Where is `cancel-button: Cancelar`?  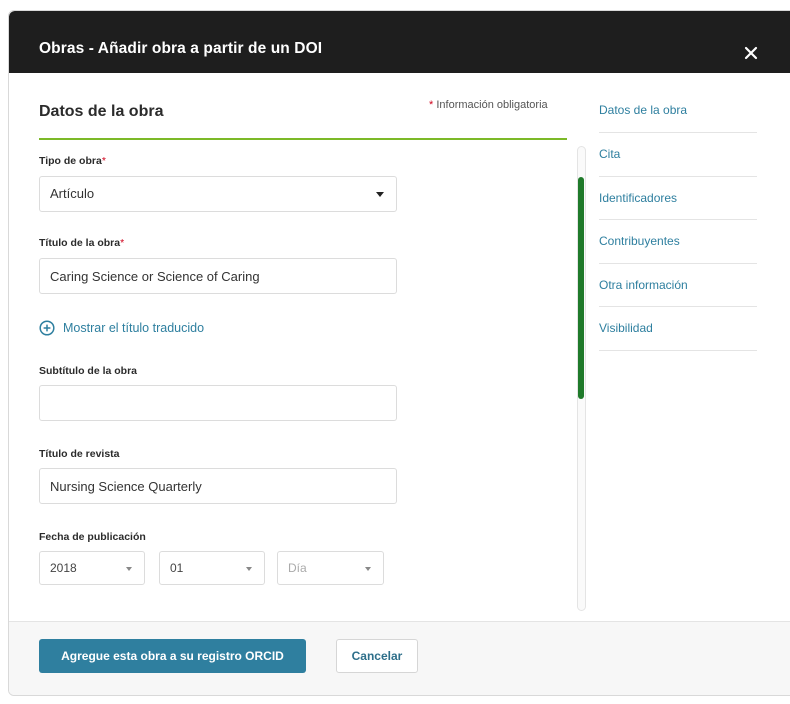
cancel-button: Cancelar is located at coordinates (377, 656).